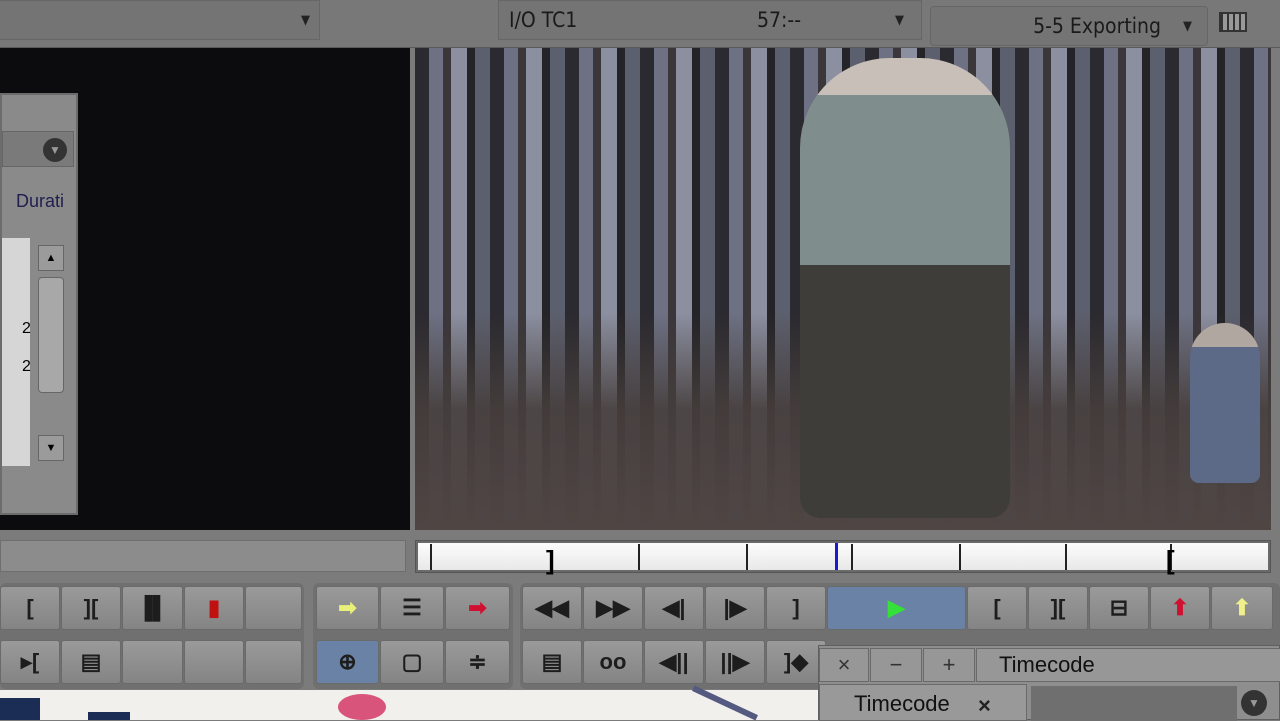 The width and height of the screenshot is (1280, 721). What do you see at coordinates (550, 560) in the screenshot?
I see `mark-out-marker: ]` at bounding box center [550, 560].